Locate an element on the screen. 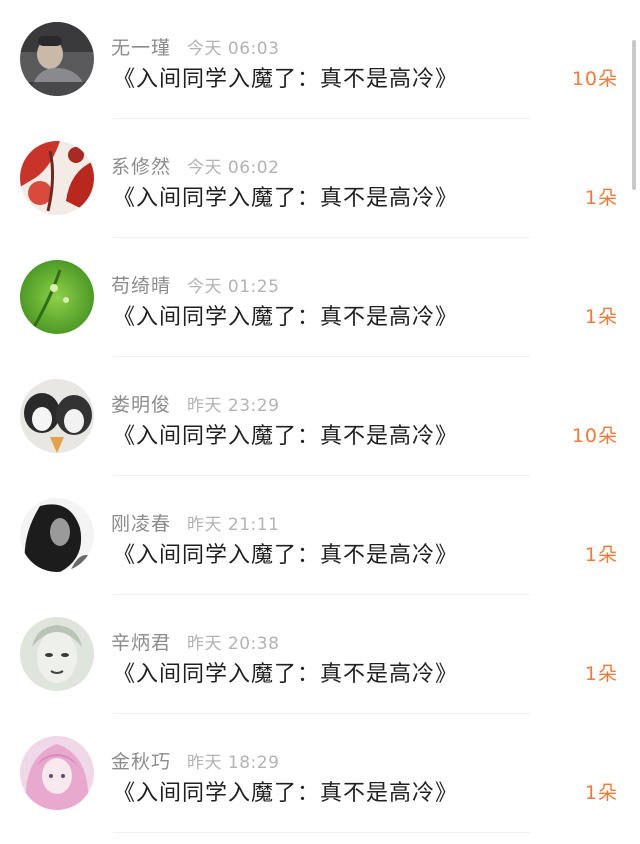 Image resolution: width=640 pixels, height=844 pixels. timestamp: 昨天 18:29 is located at coordinates (233, 763).